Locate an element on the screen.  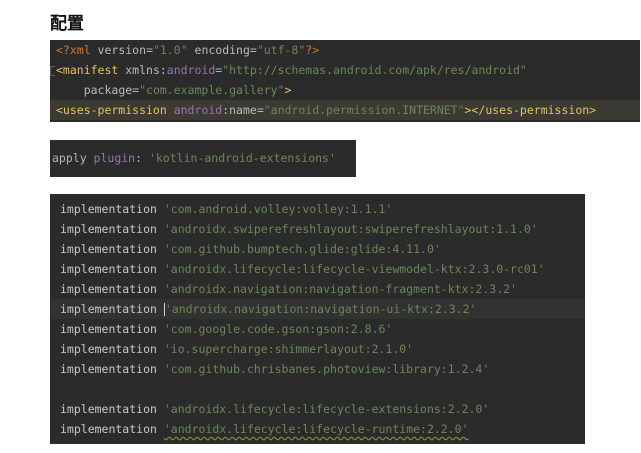
package-attr: package is located at coordinates (108, 90).